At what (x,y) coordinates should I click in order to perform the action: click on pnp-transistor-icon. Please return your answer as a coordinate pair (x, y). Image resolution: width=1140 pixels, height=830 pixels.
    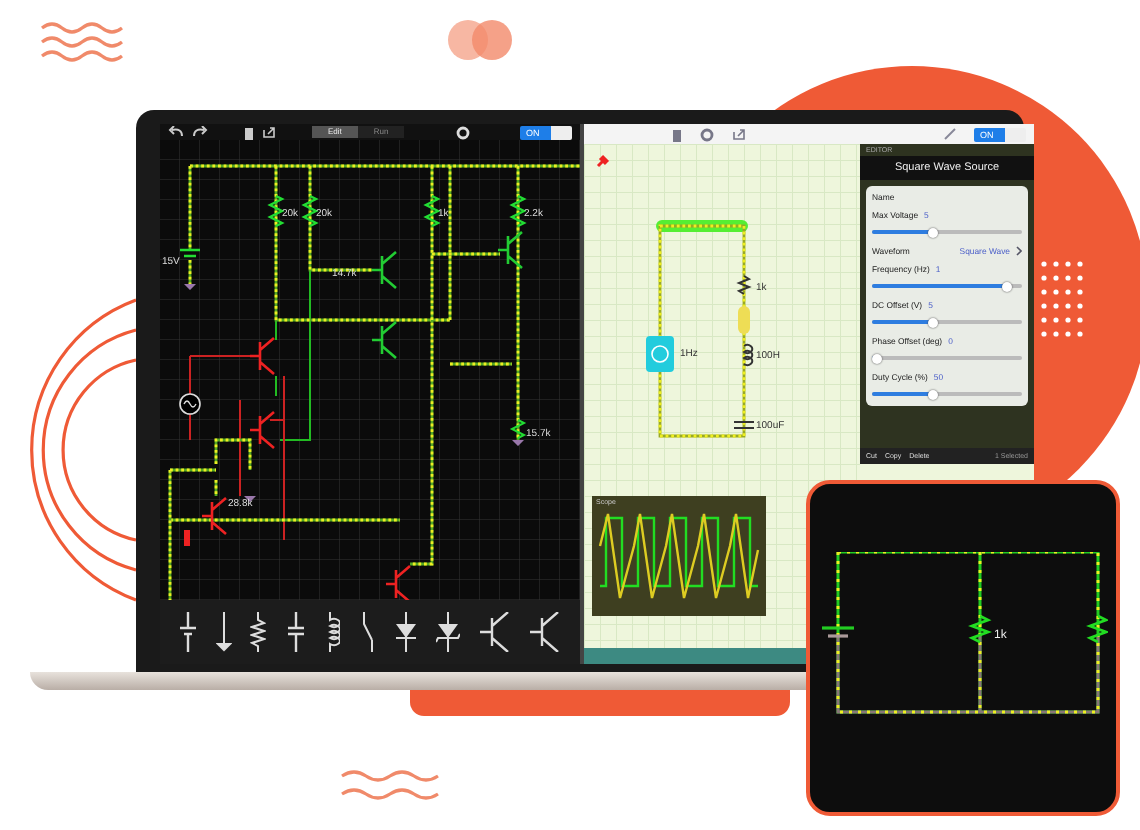
    Looking at the image, I should click on (546, 632).